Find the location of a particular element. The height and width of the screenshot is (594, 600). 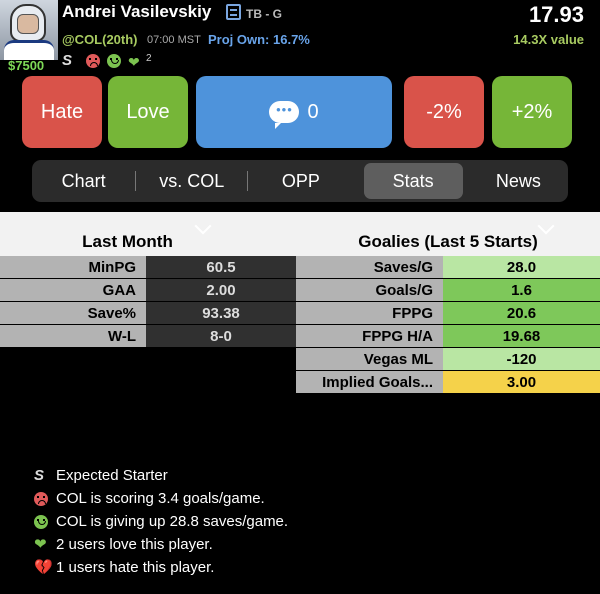

goalies-header: Goalies (Last 5 Starts) is located at coordinates (448, 234).